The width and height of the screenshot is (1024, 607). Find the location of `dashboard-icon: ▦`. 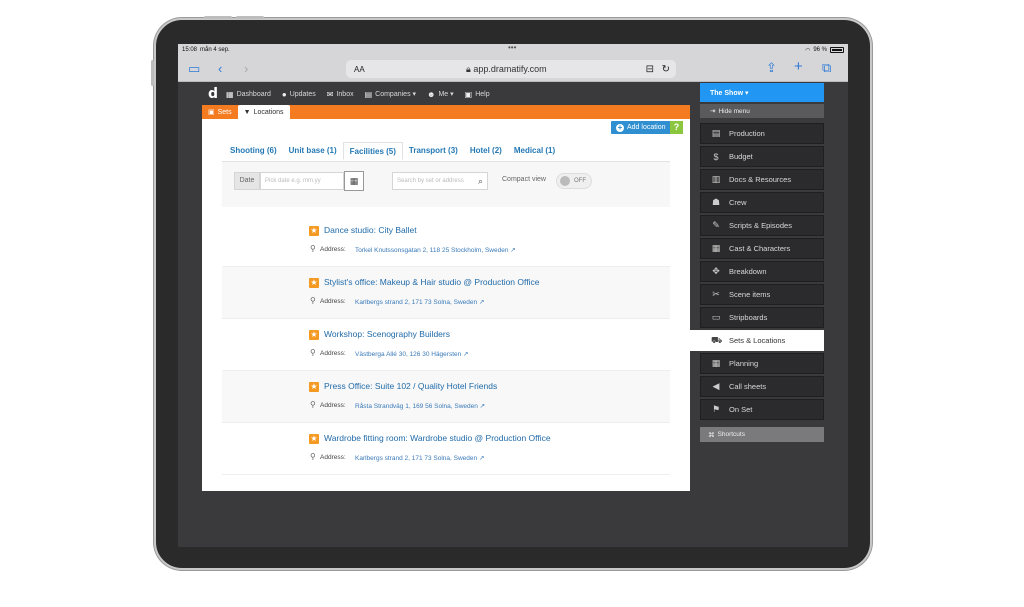

dashboard-icon: ▦ is located at coordinates (230, 94).